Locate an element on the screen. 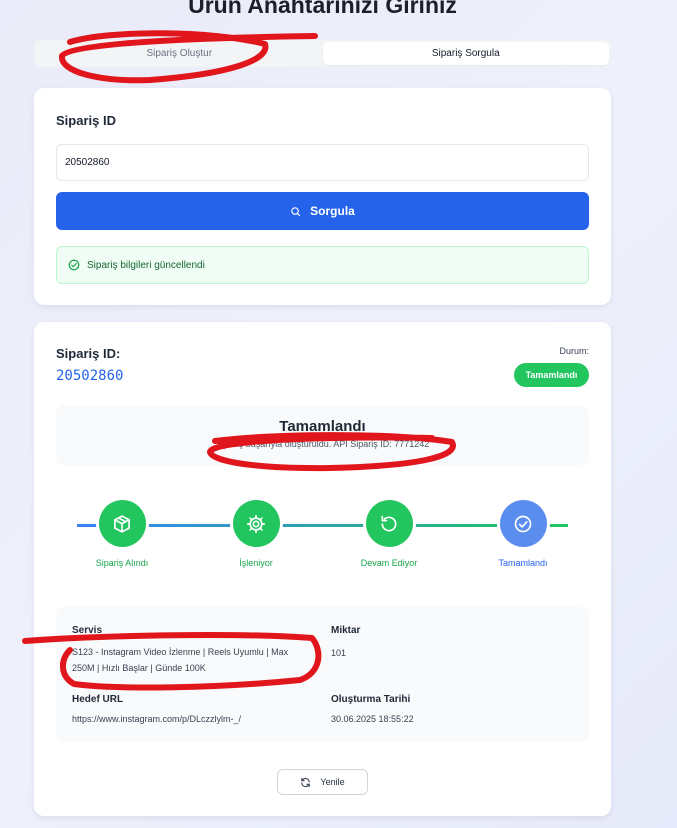 Image resolution: width=677 pixels, height=828 pixels. query-button-label: Sorgula is located at coordinates (332, 211).